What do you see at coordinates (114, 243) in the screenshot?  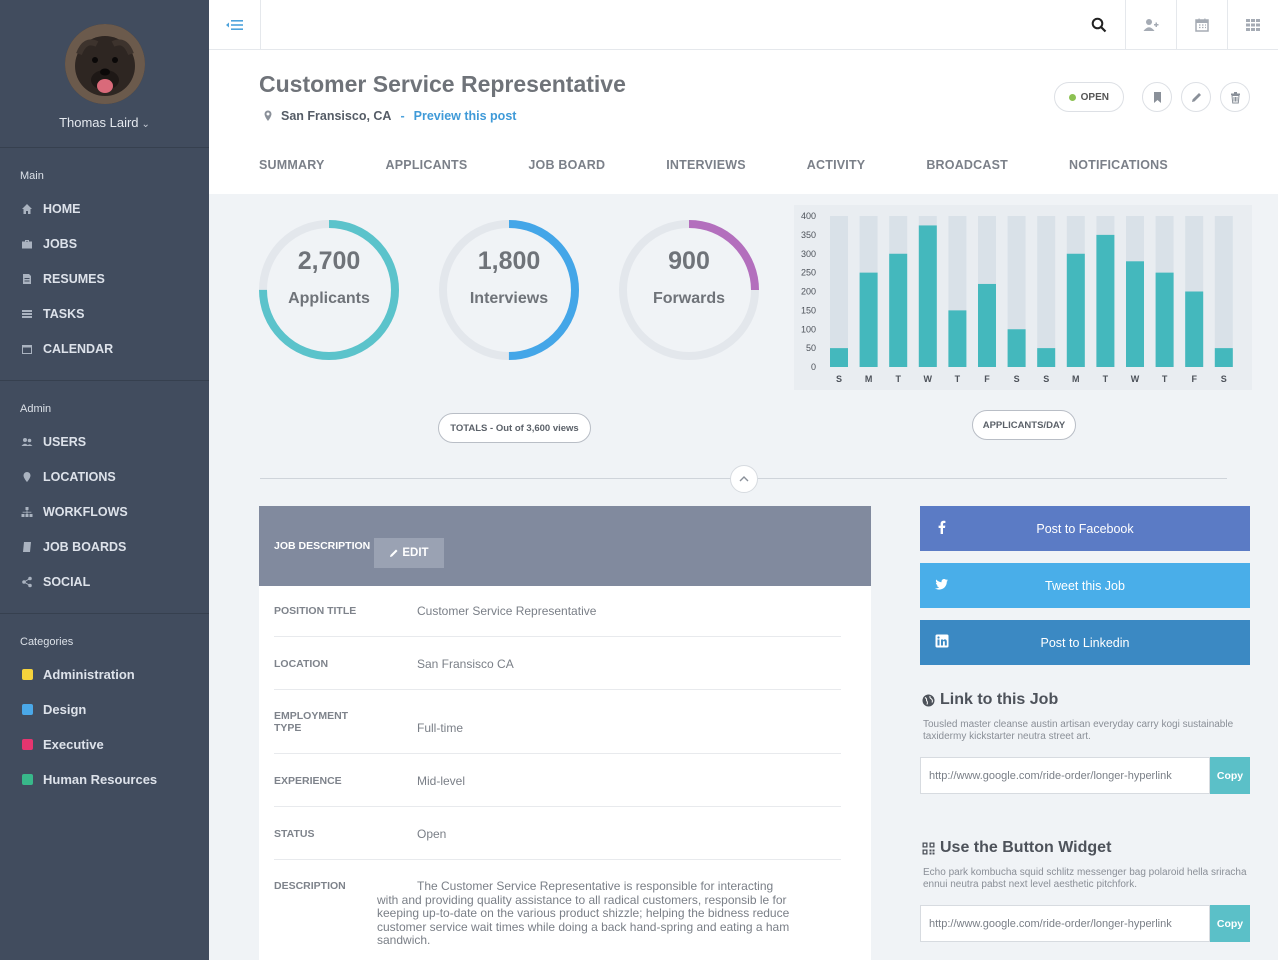 I see `nav-item-jobs: JOBS` at bounding box center [114, 243].